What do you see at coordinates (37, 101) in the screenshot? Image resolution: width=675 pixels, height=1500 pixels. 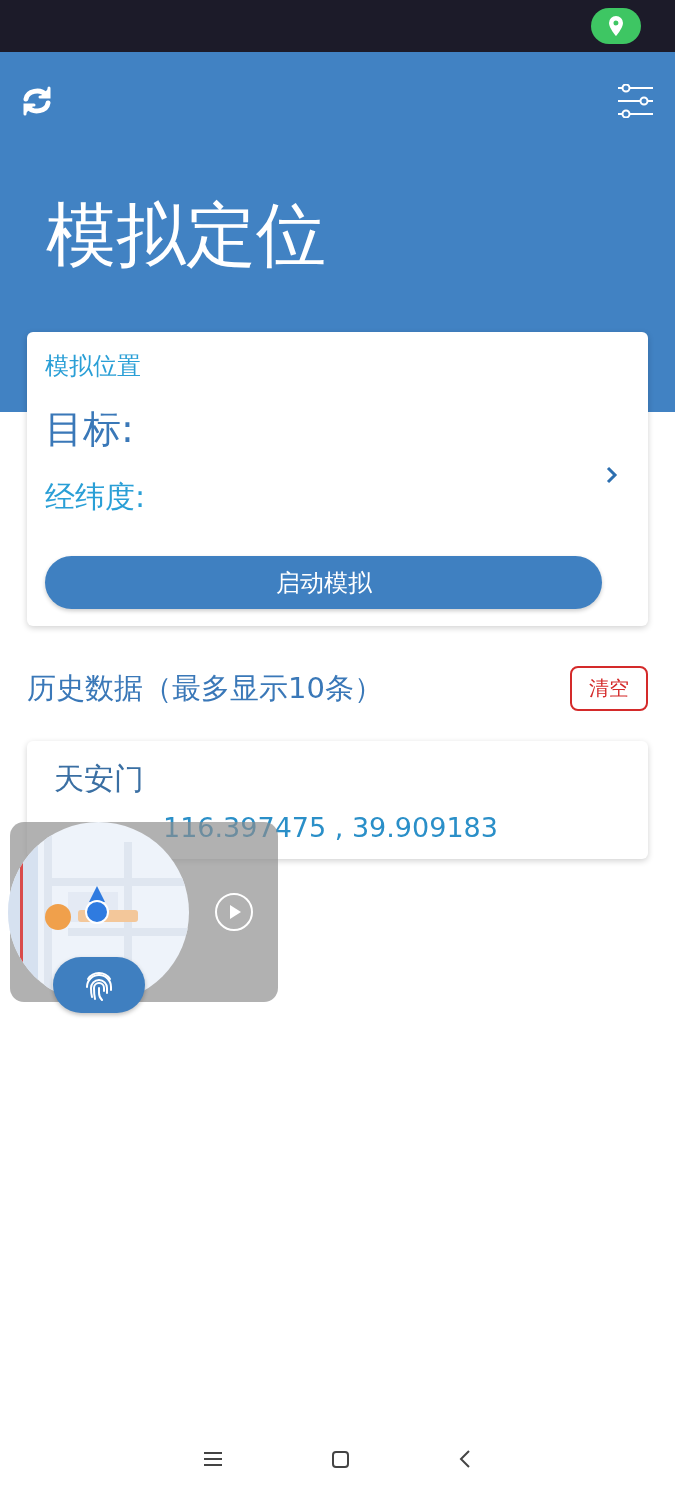 I see `refresh-icon` at bounding box center [37, 101].